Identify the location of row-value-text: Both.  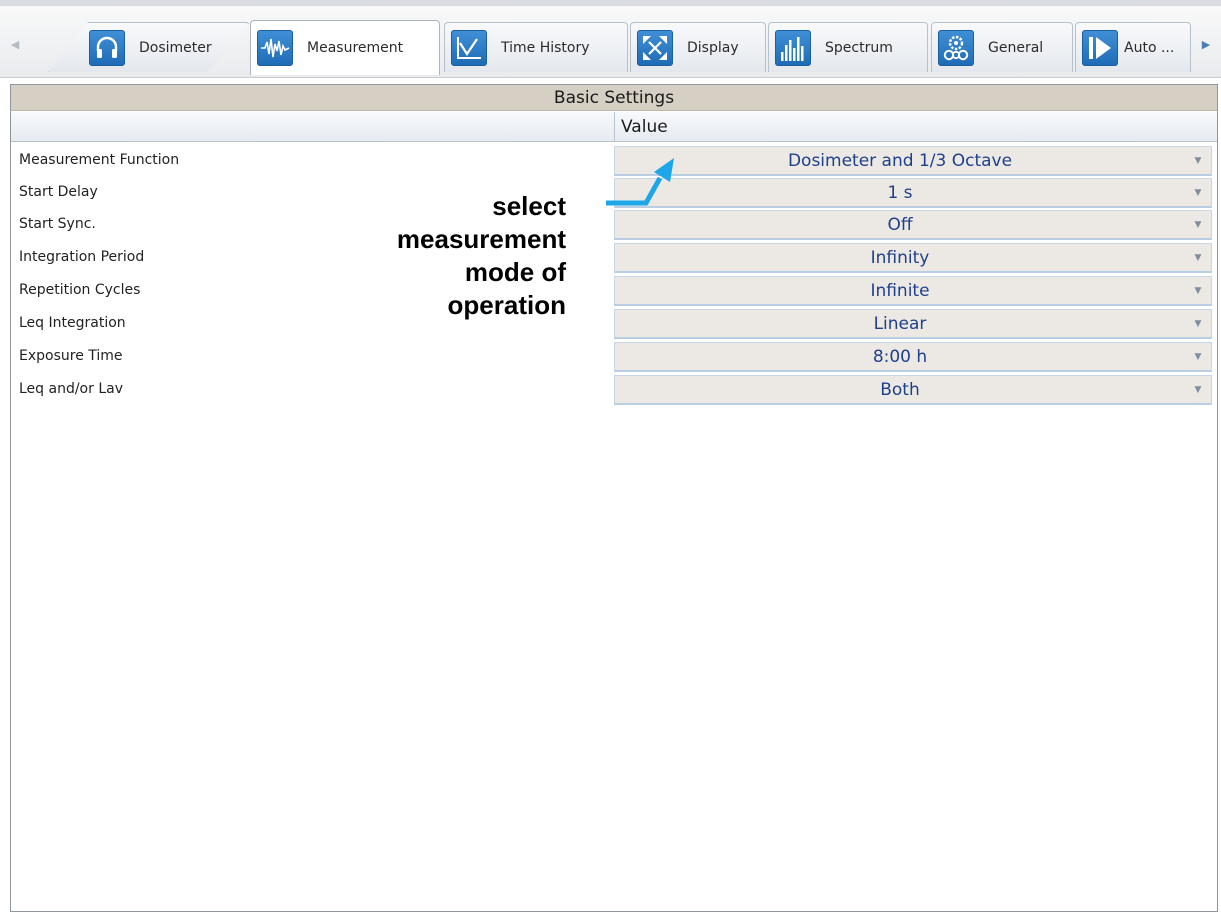
(900, 390).